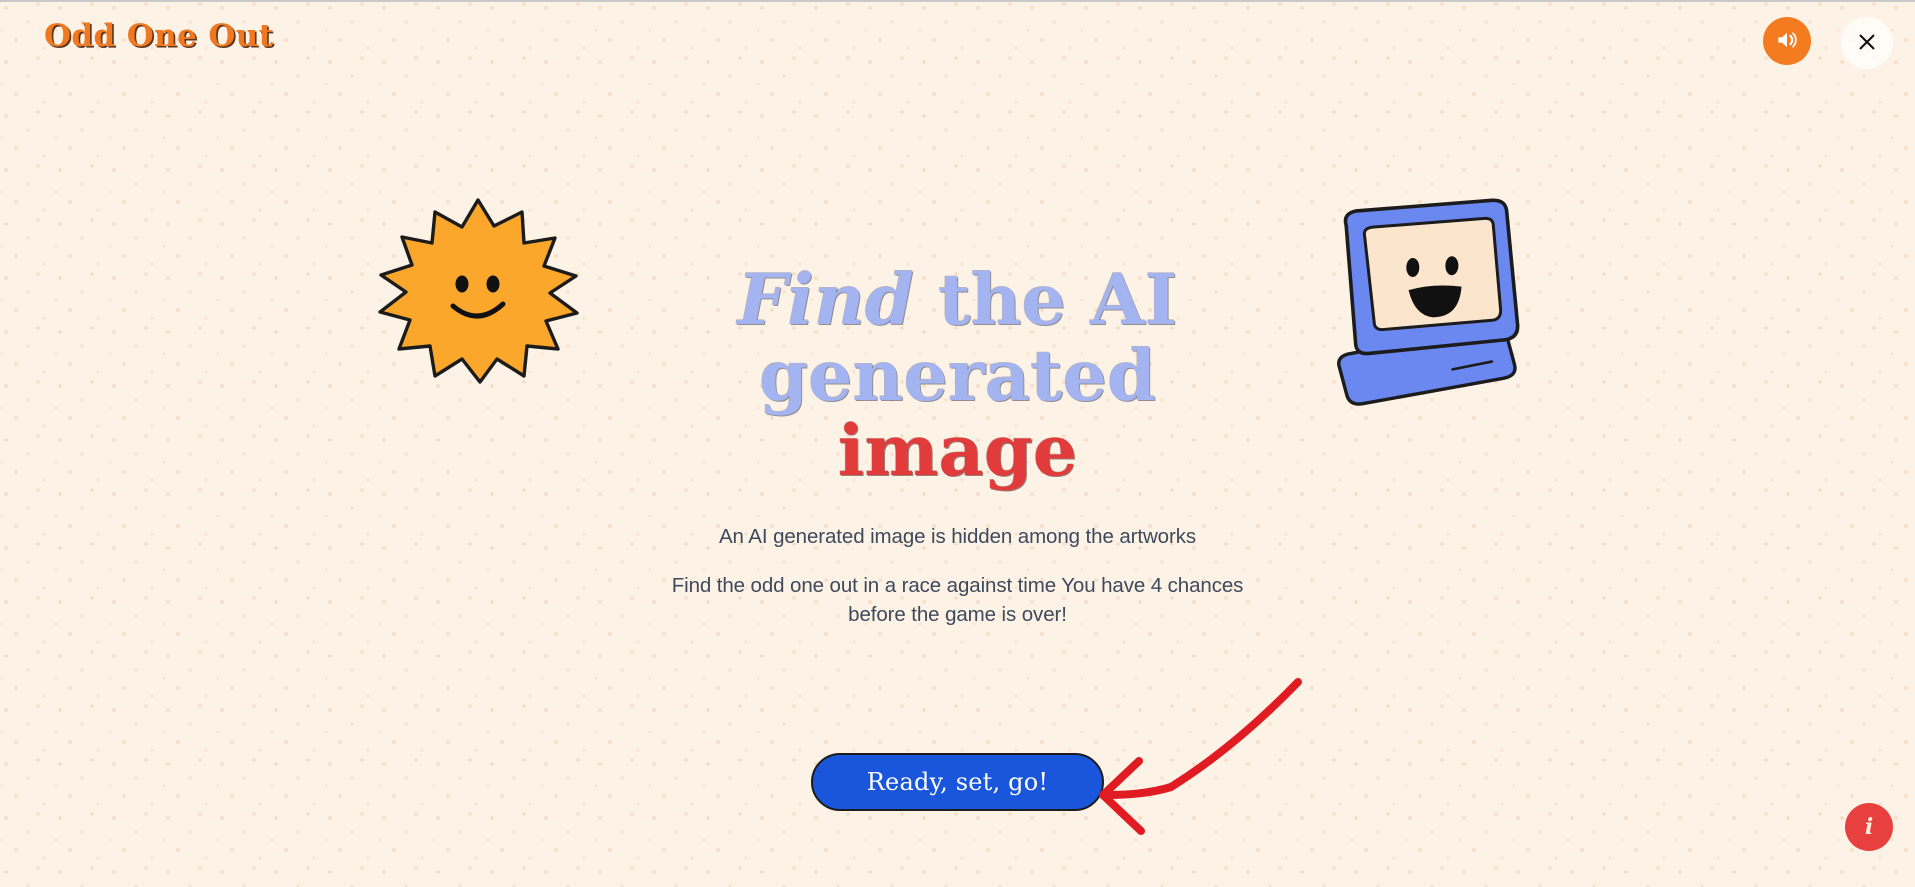  What do you see at coordinates (159, 36) in the screenshot?
I see `app-title: Odd One Out` at bounding box center [159, 36].